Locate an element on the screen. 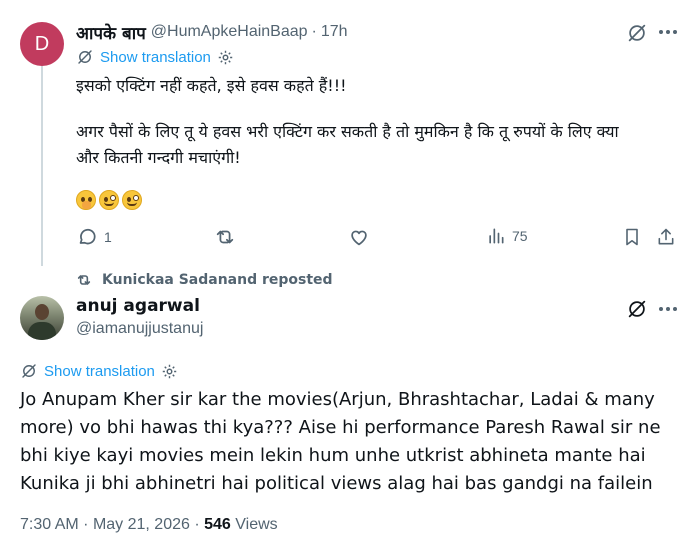 The image size is (700, 539). author-name: आपके बाप is located at coordinates (111, 32).